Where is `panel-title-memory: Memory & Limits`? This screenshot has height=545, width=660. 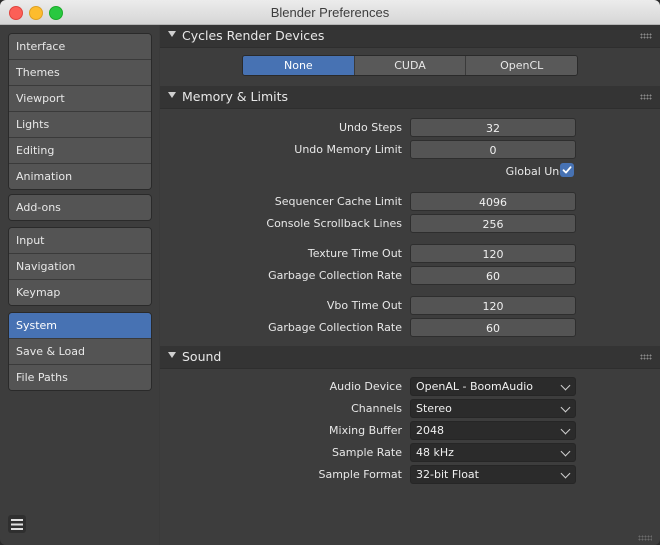 panel-title-memory: Memory & Limits is located at coordinates (235, 96).